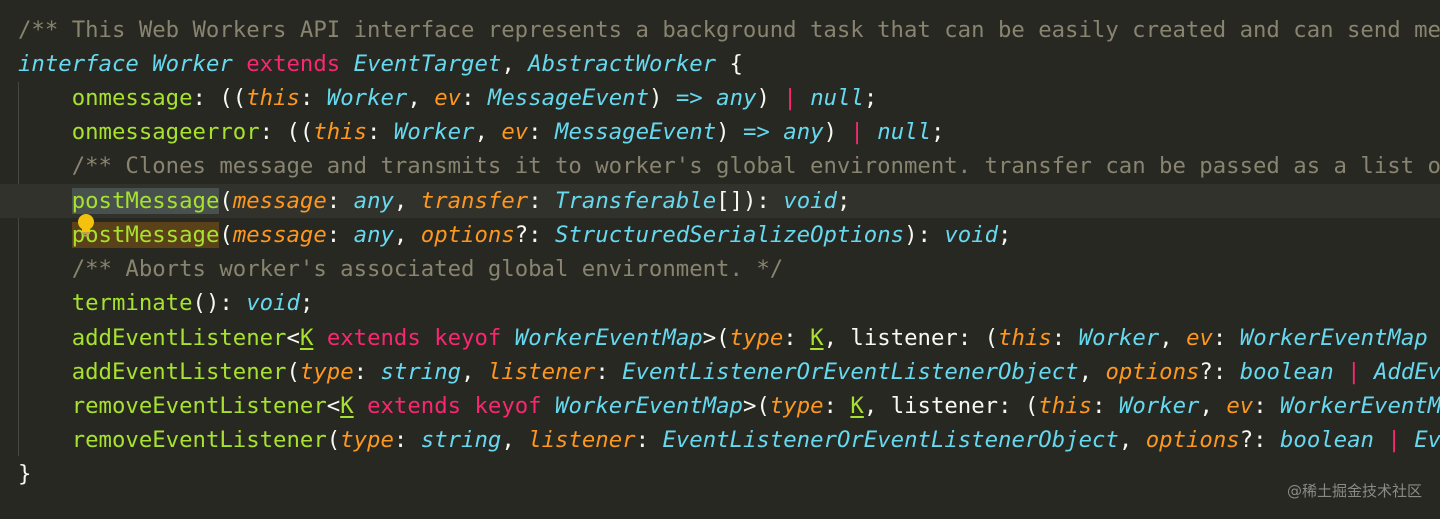 The width and height of the screenshot is (1440, 519). I want to click on code-token-param: type, so click(796, 406).